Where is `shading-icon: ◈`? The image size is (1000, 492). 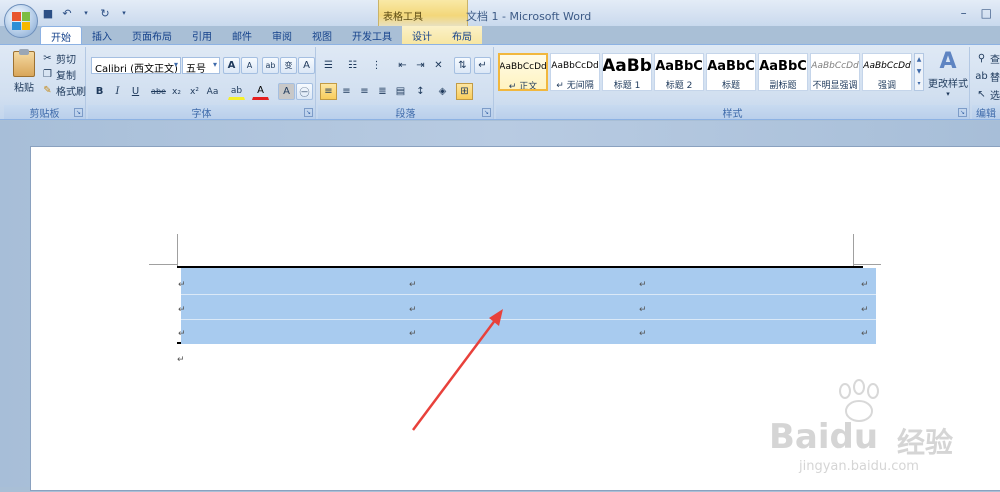
shading-icon: ◈ is located at coordinates (442, 91).